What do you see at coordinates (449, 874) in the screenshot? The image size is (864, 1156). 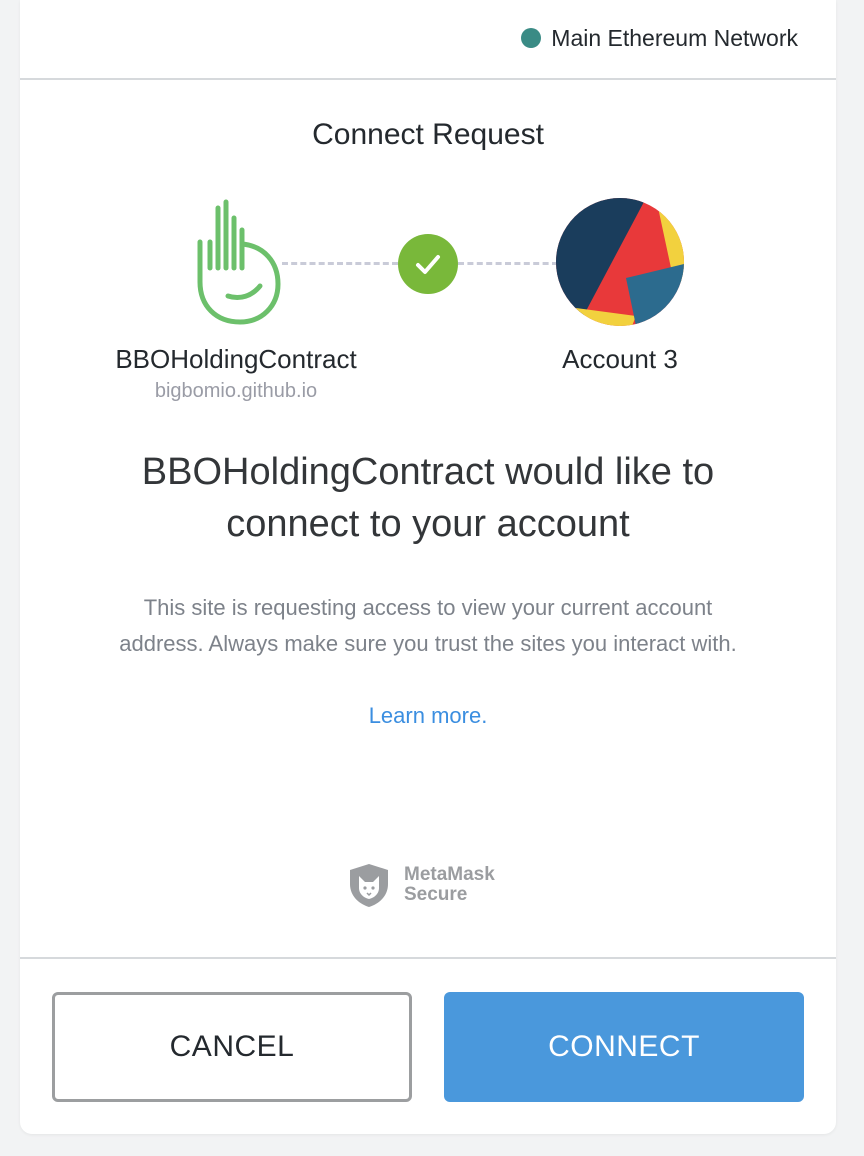 I see `secure-text-line-1: MetaMask` at bounding box center [449, 874].